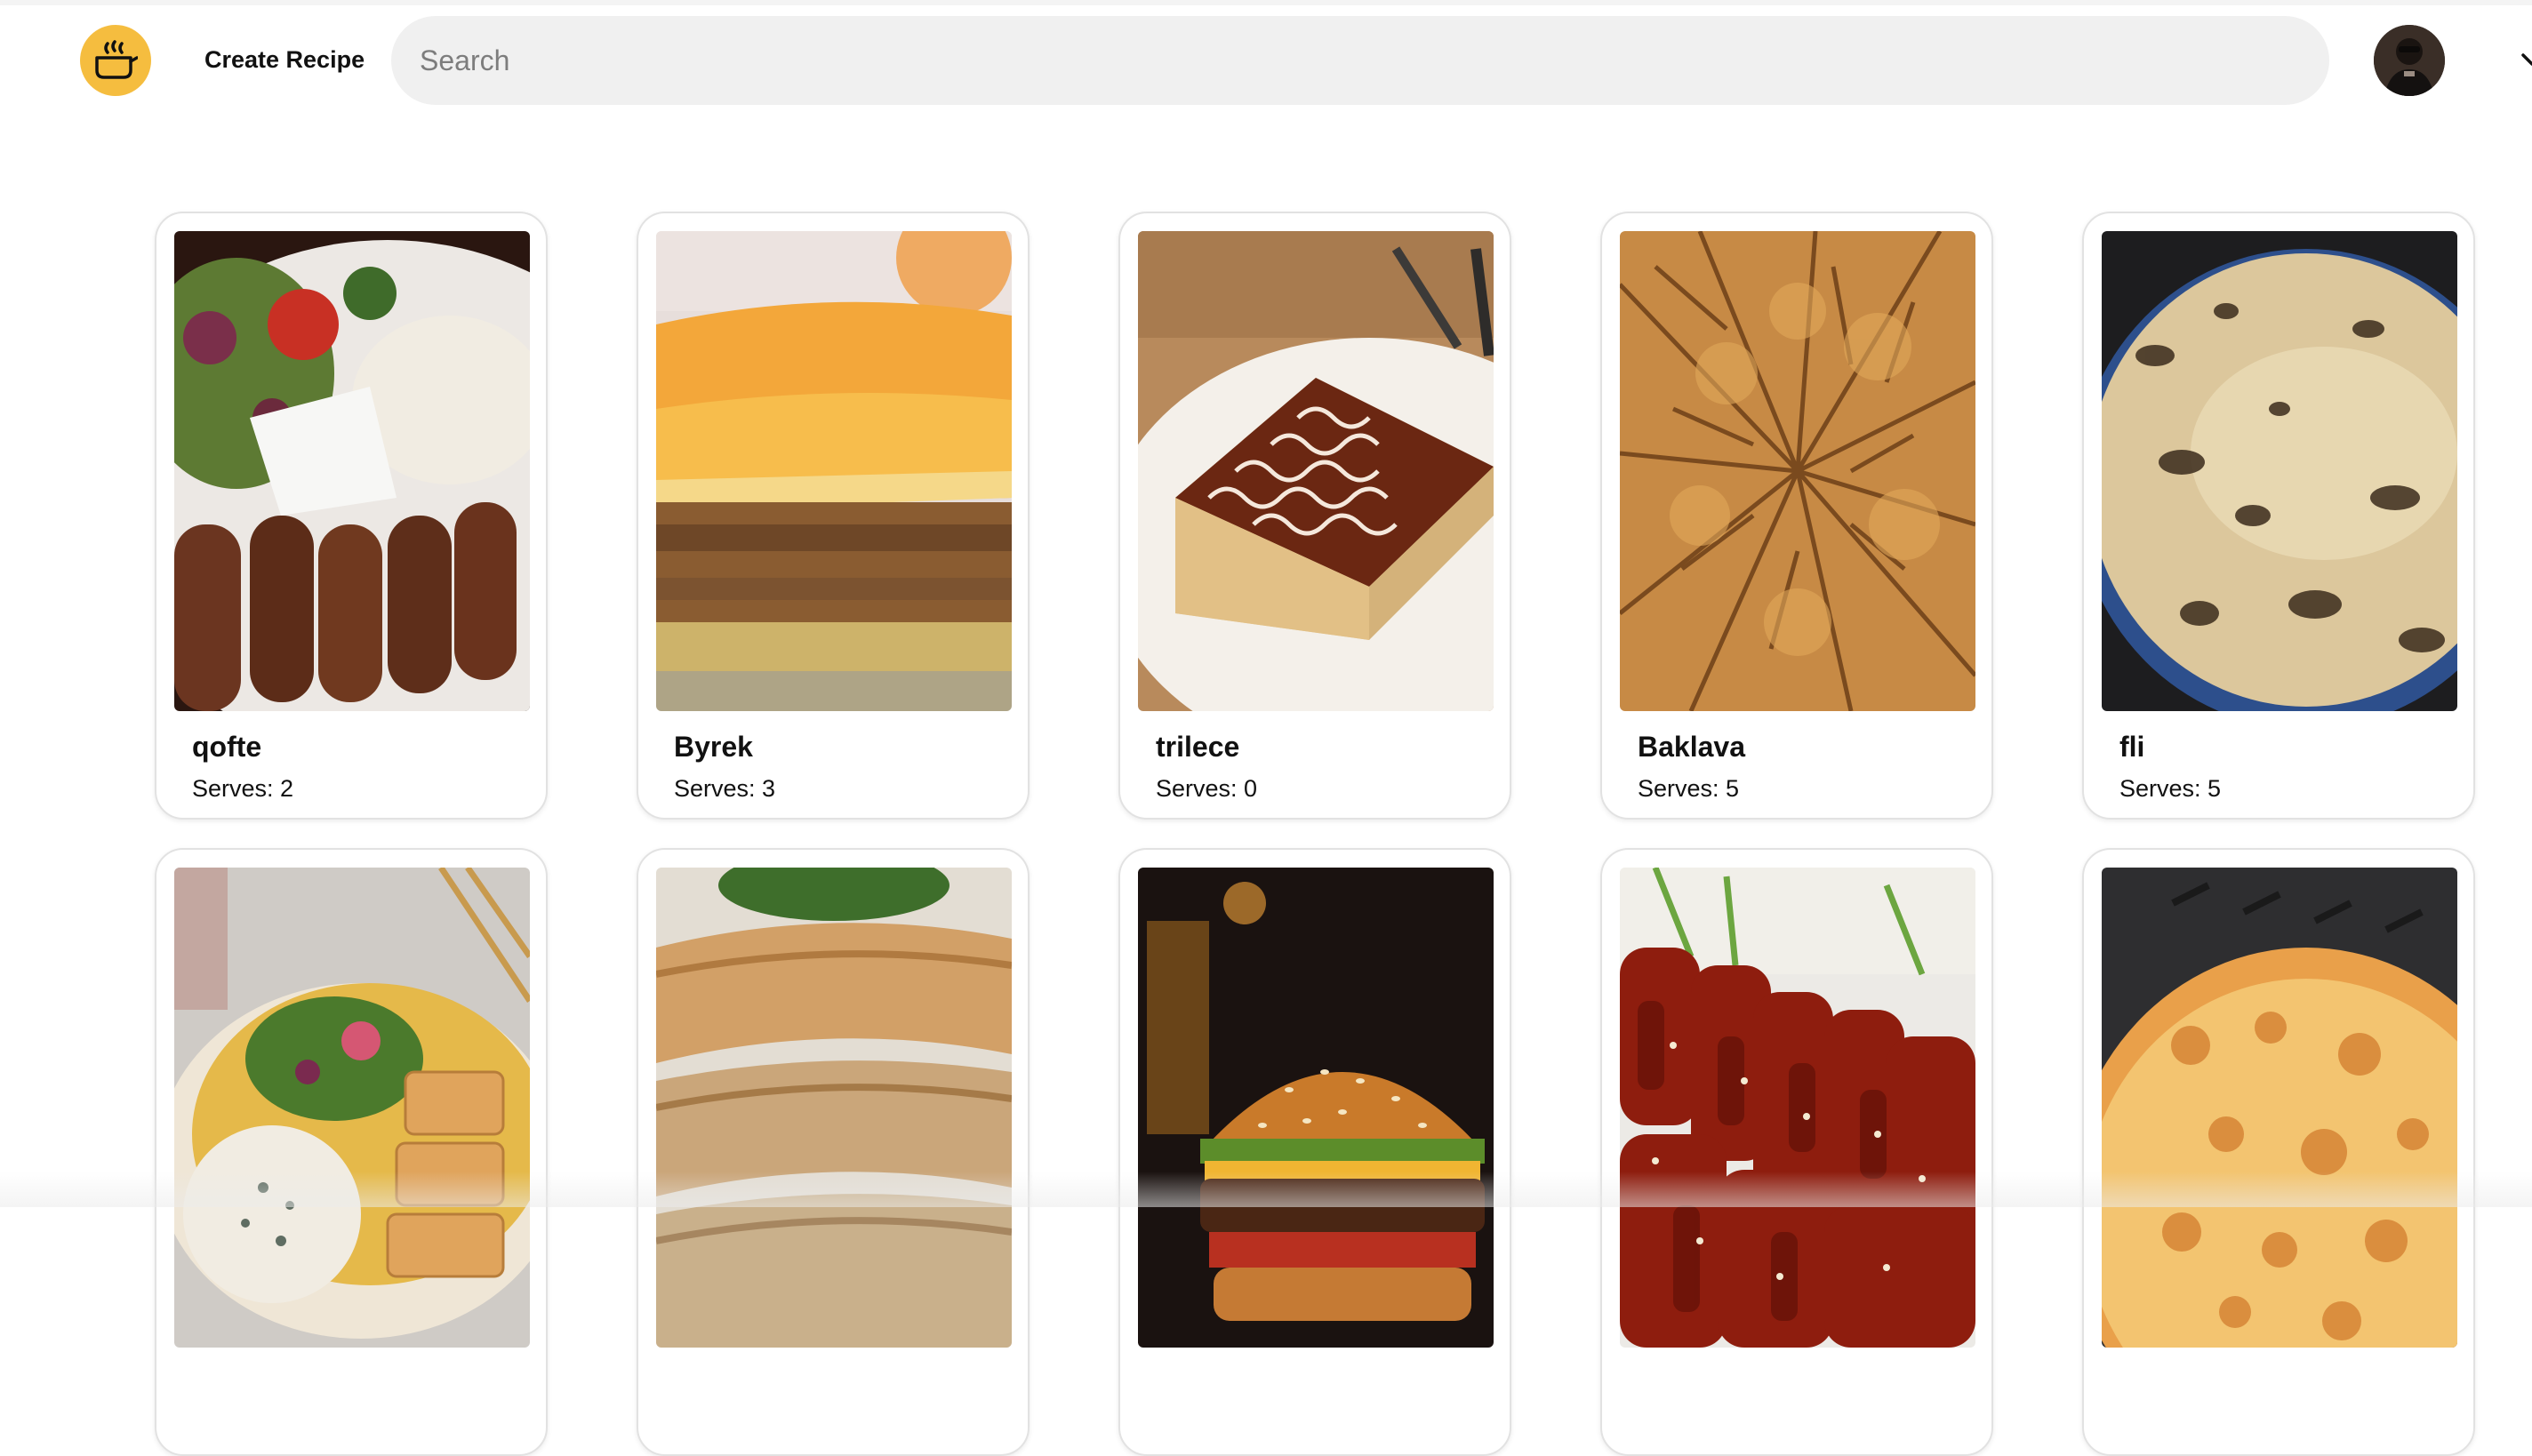 This screenshot has height=1456, width=2532. I want to click on fli-photo, so click(2279, 471).